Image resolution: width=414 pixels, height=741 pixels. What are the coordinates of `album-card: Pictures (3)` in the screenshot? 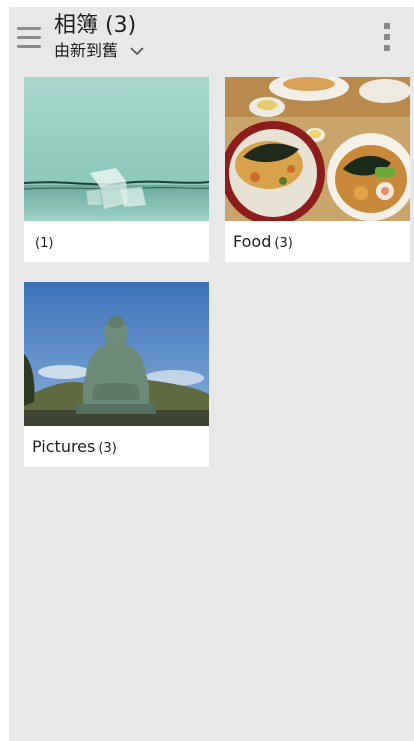 It's located at (116, 374).